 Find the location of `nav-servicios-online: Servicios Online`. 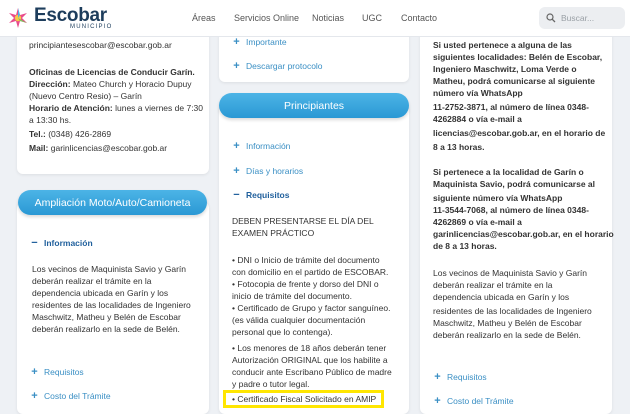

nav-servicios-online: Servicios Online is located at coordinates (266, 18).